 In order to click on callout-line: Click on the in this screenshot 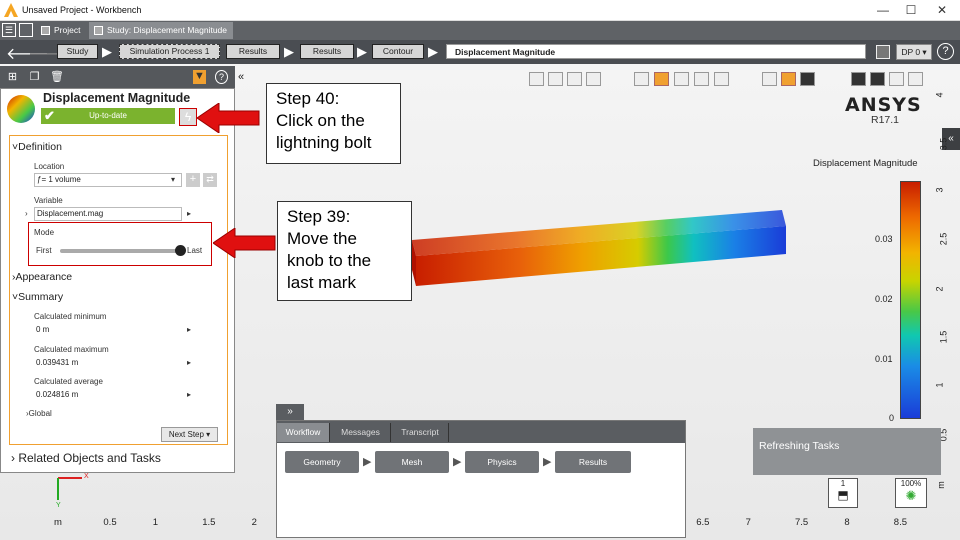, I will do `click(320, 120)`.